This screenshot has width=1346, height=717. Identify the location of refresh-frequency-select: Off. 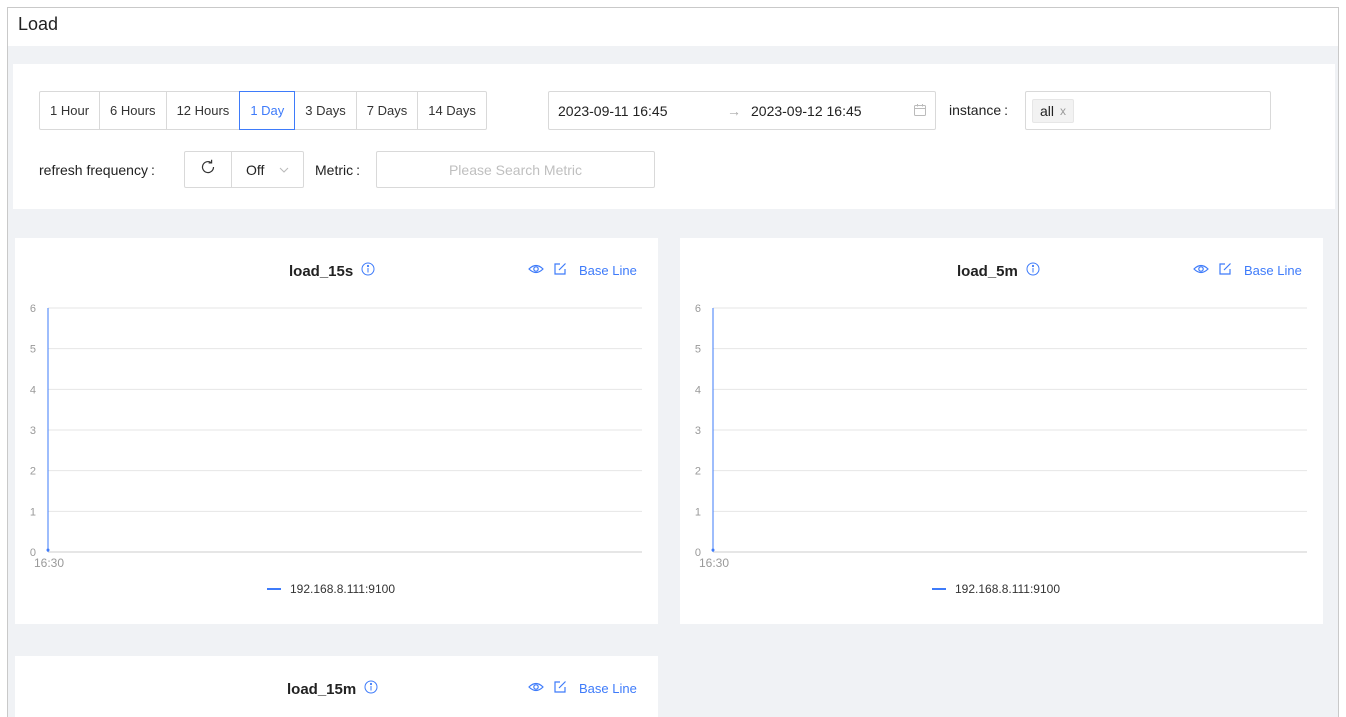
(267, 169).